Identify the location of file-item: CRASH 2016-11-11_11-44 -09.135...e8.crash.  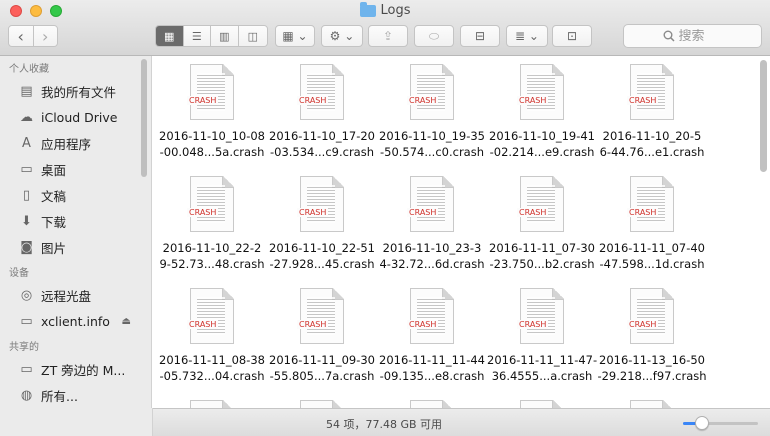
(432, 336).